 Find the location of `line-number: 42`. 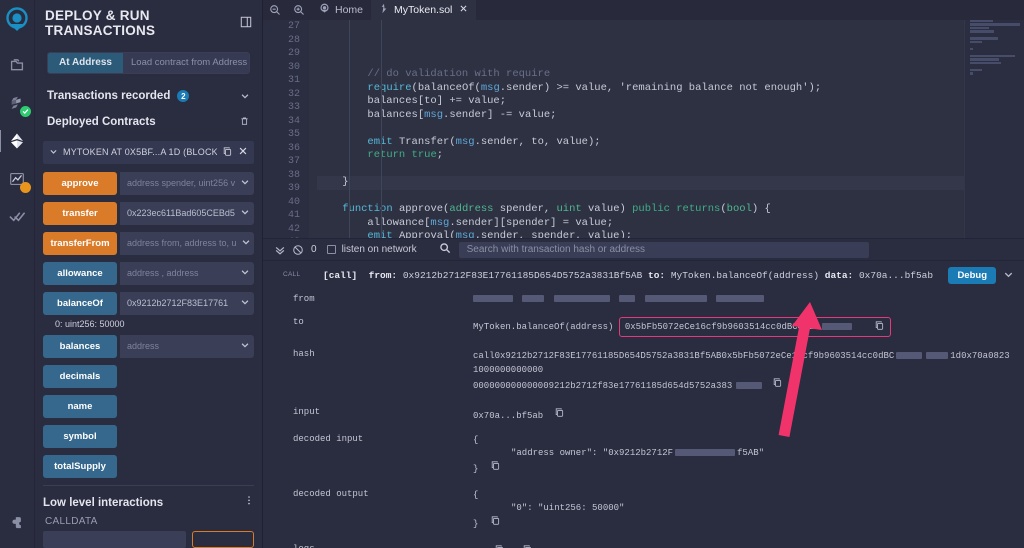

line-number: 42 is located at coordinates (293, 229).